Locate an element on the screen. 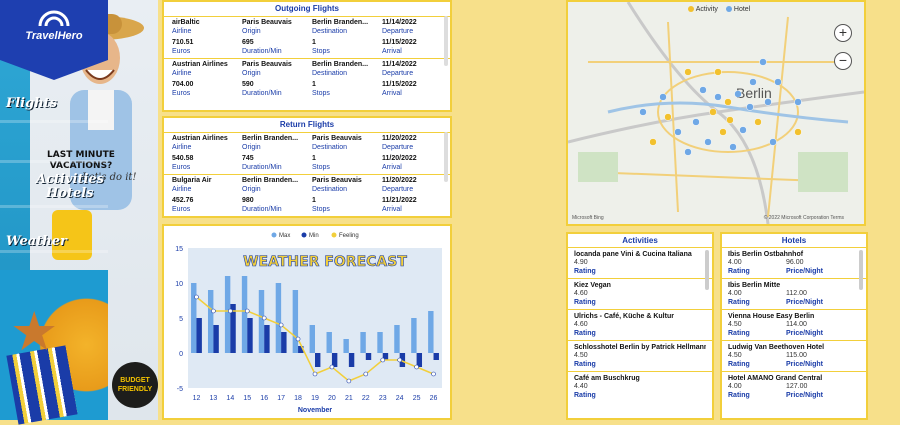  departure-value: 11/14/2022 is located at coordinates (399, 22).